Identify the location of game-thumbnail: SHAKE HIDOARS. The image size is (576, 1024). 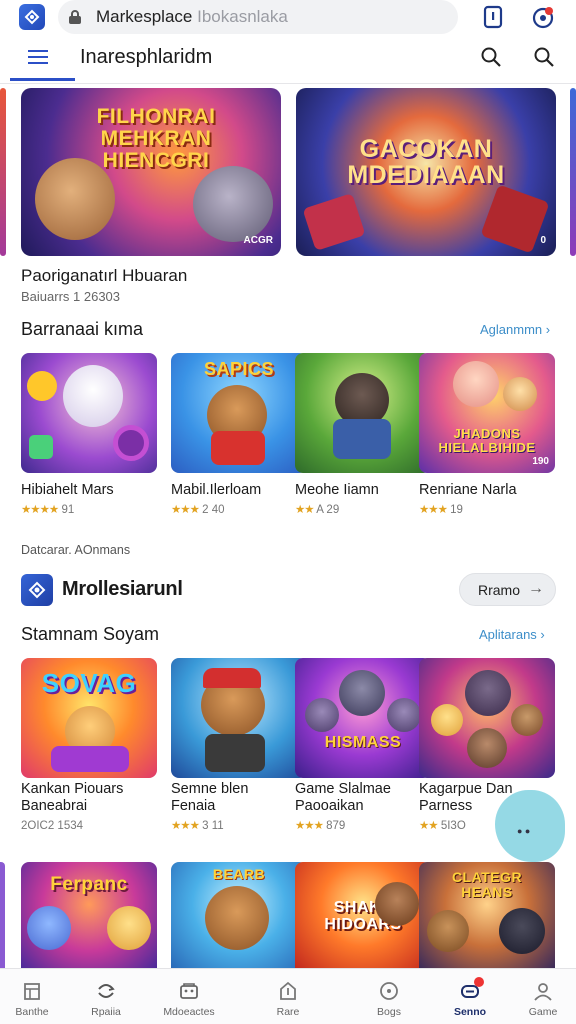
(363, 915).